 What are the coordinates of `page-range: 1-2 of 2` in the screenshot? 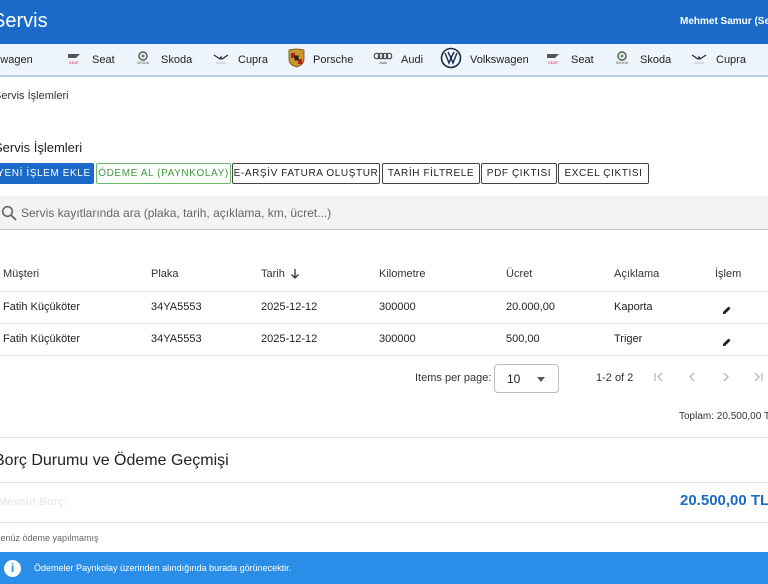 It's located at (615, 378).